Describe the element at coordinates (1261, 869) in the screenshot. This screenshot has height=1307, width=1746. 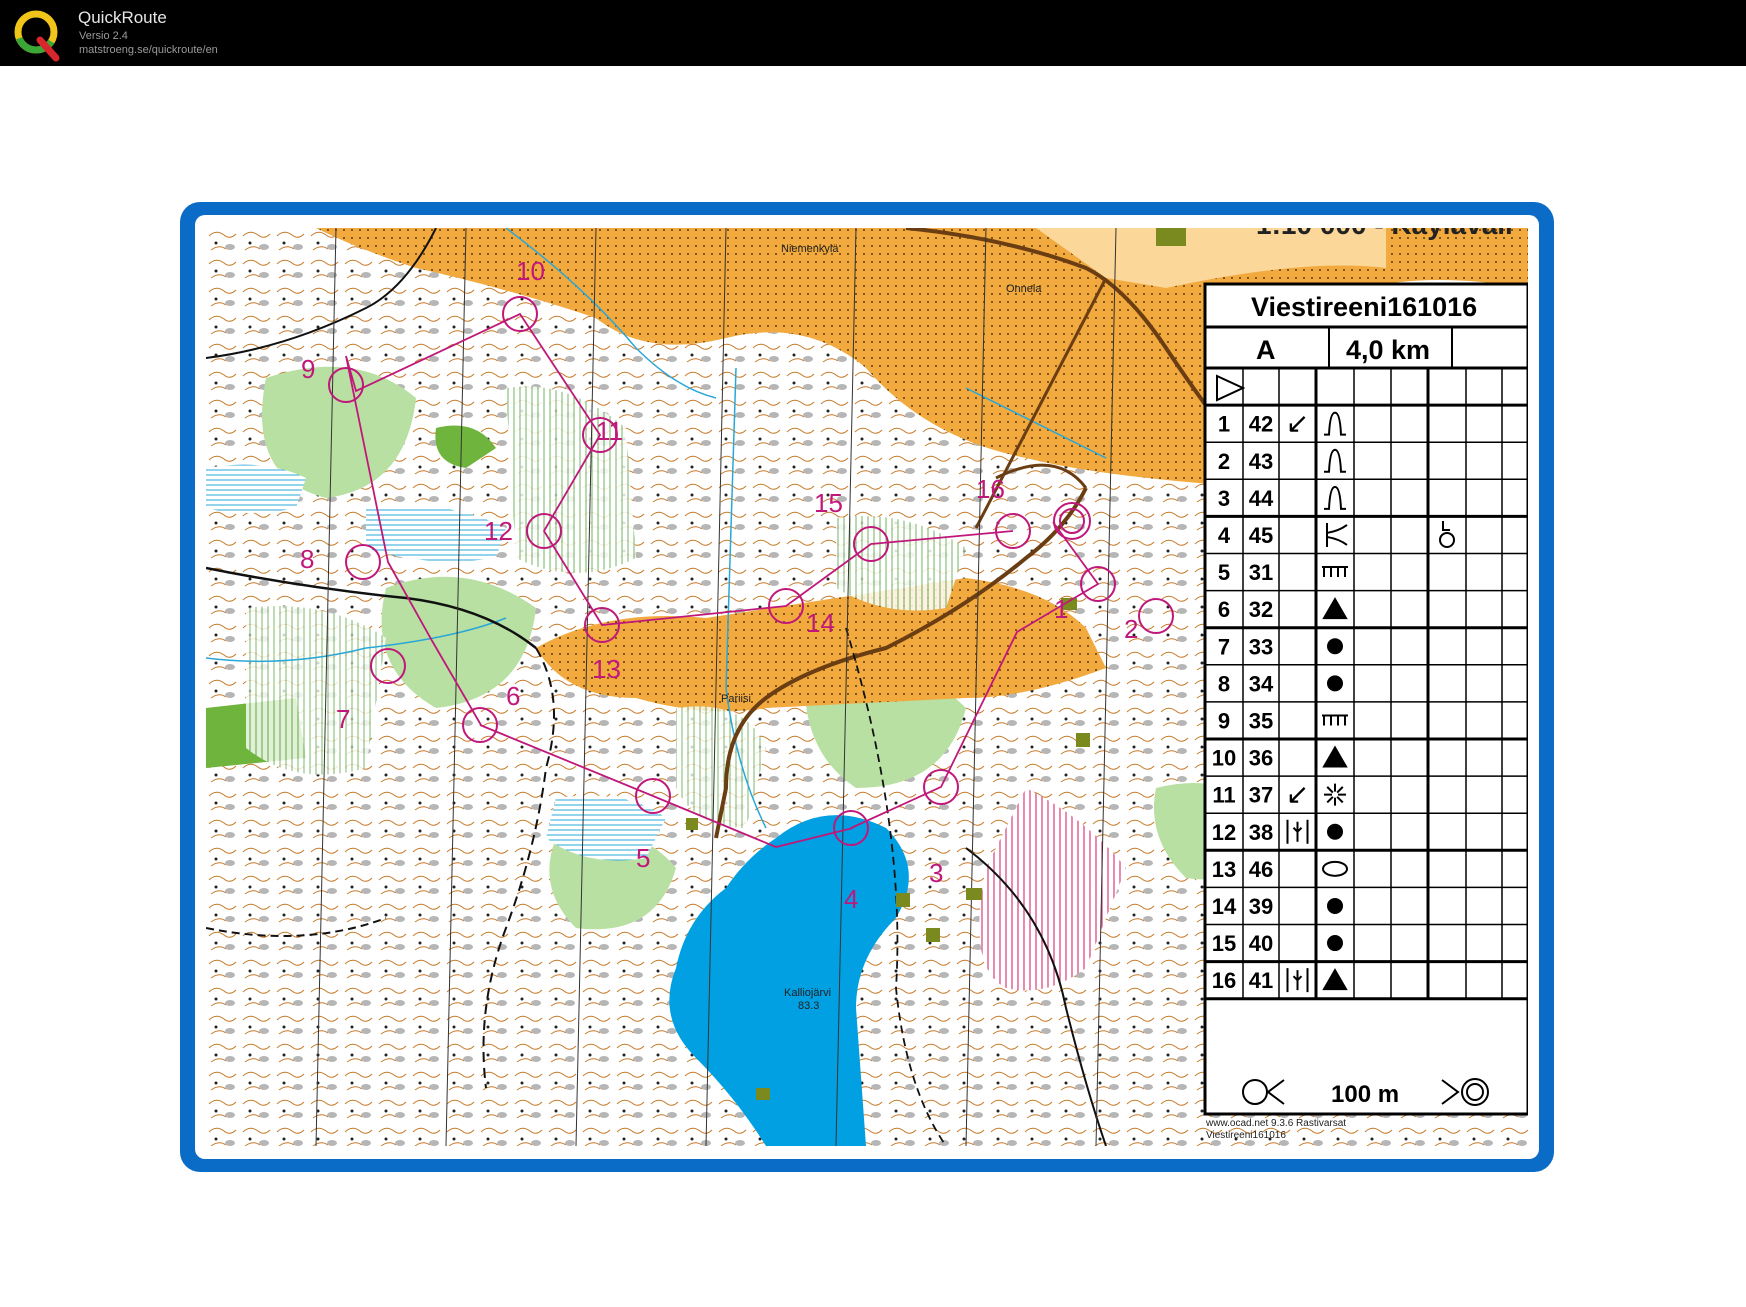
I see `control-code: 46` at that location.